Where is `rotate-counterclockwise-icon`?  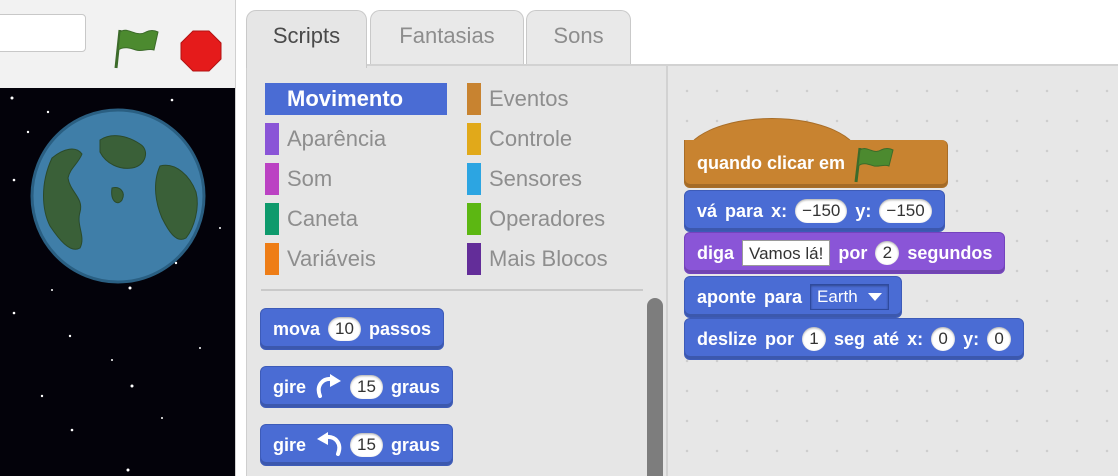 rotate-counterclockwise-icon is located at coordinates (329, 444).